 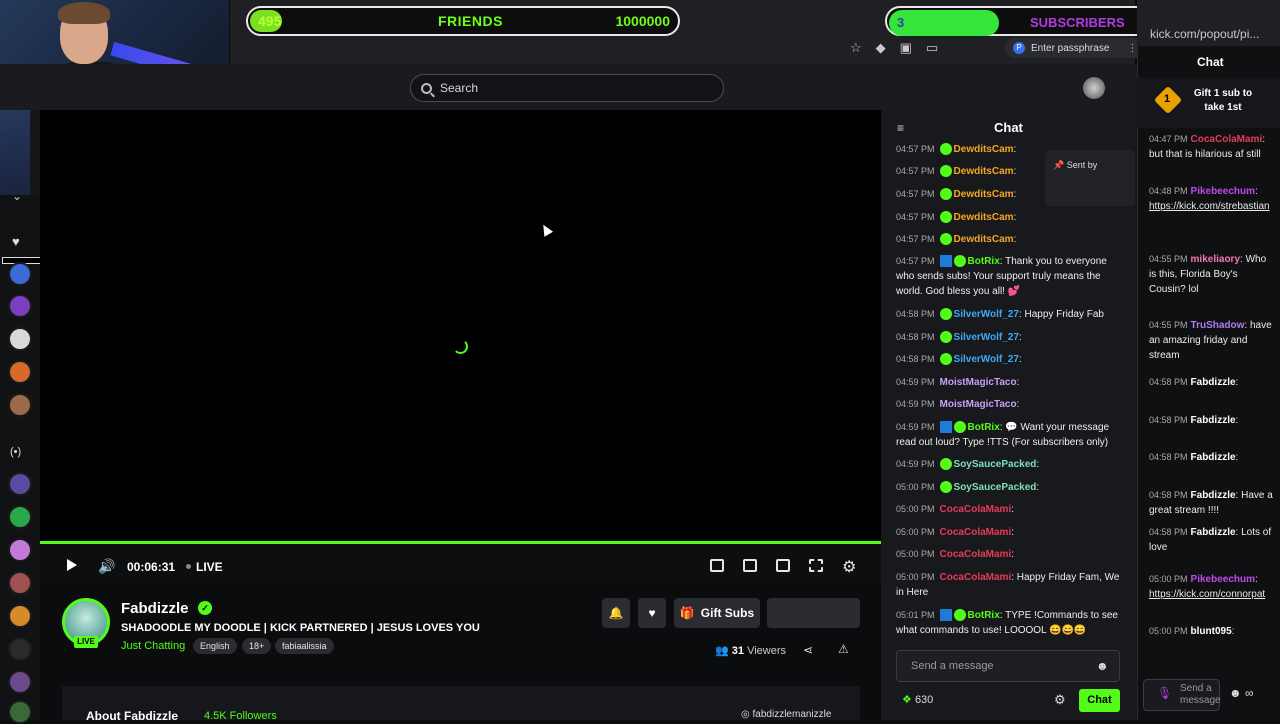 I want to click on search-box, so click(x=567, y=88).